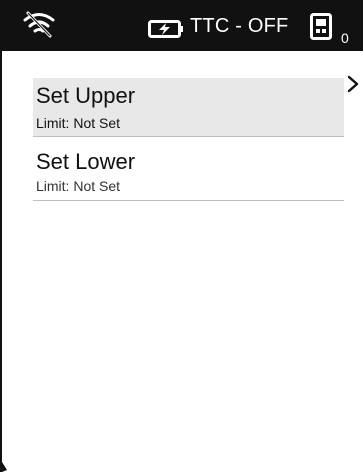 This screenshot has height=472, width=363. I want to click on battery-charging-icon, so click(165, 29).